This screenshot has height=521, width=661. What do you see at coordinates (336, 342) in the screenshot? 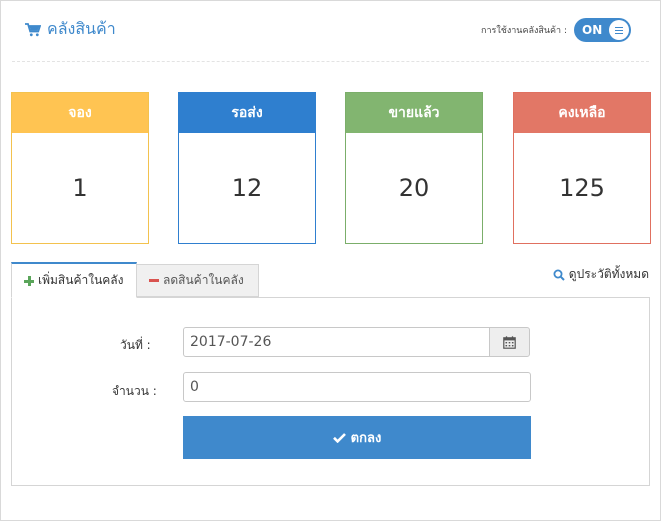
I see `date-input: 2017-07-26` at bounding box center [336, 342].